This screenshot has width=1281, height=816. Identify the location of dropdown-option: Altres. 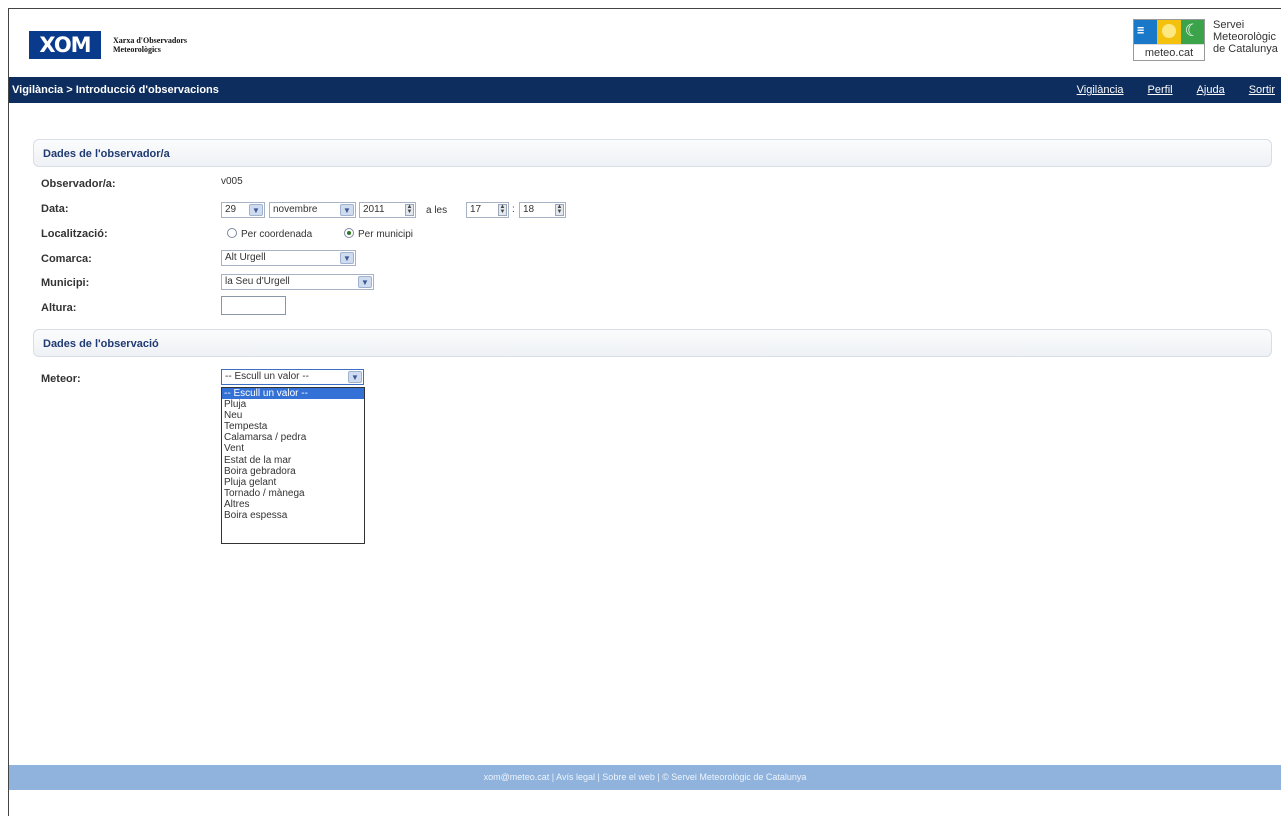
(293, 504).